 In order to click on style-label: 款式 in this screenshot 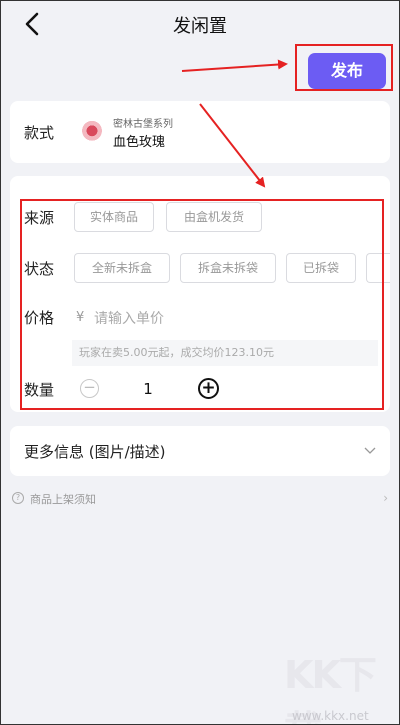, I will do `click(39, 133)`.